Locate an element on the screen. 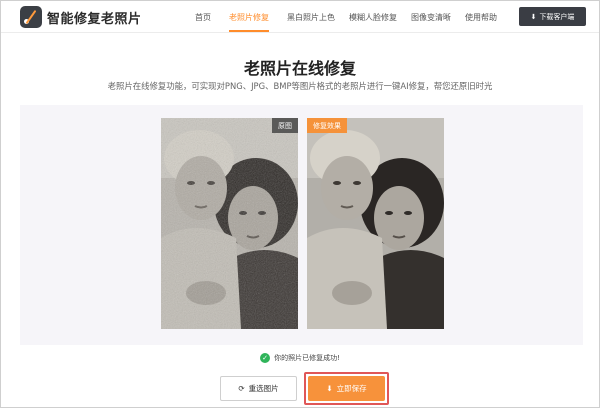 The image size is (600, 408). nav-item-home: 首页 is located at coordinates (203, 17).